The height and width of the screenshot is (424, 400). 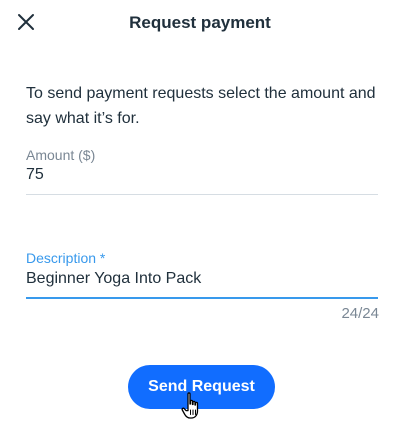 What do you see at coordinates (202, 175) in the screenshot?
I see `amount-field` at bounding box center [202, 175].